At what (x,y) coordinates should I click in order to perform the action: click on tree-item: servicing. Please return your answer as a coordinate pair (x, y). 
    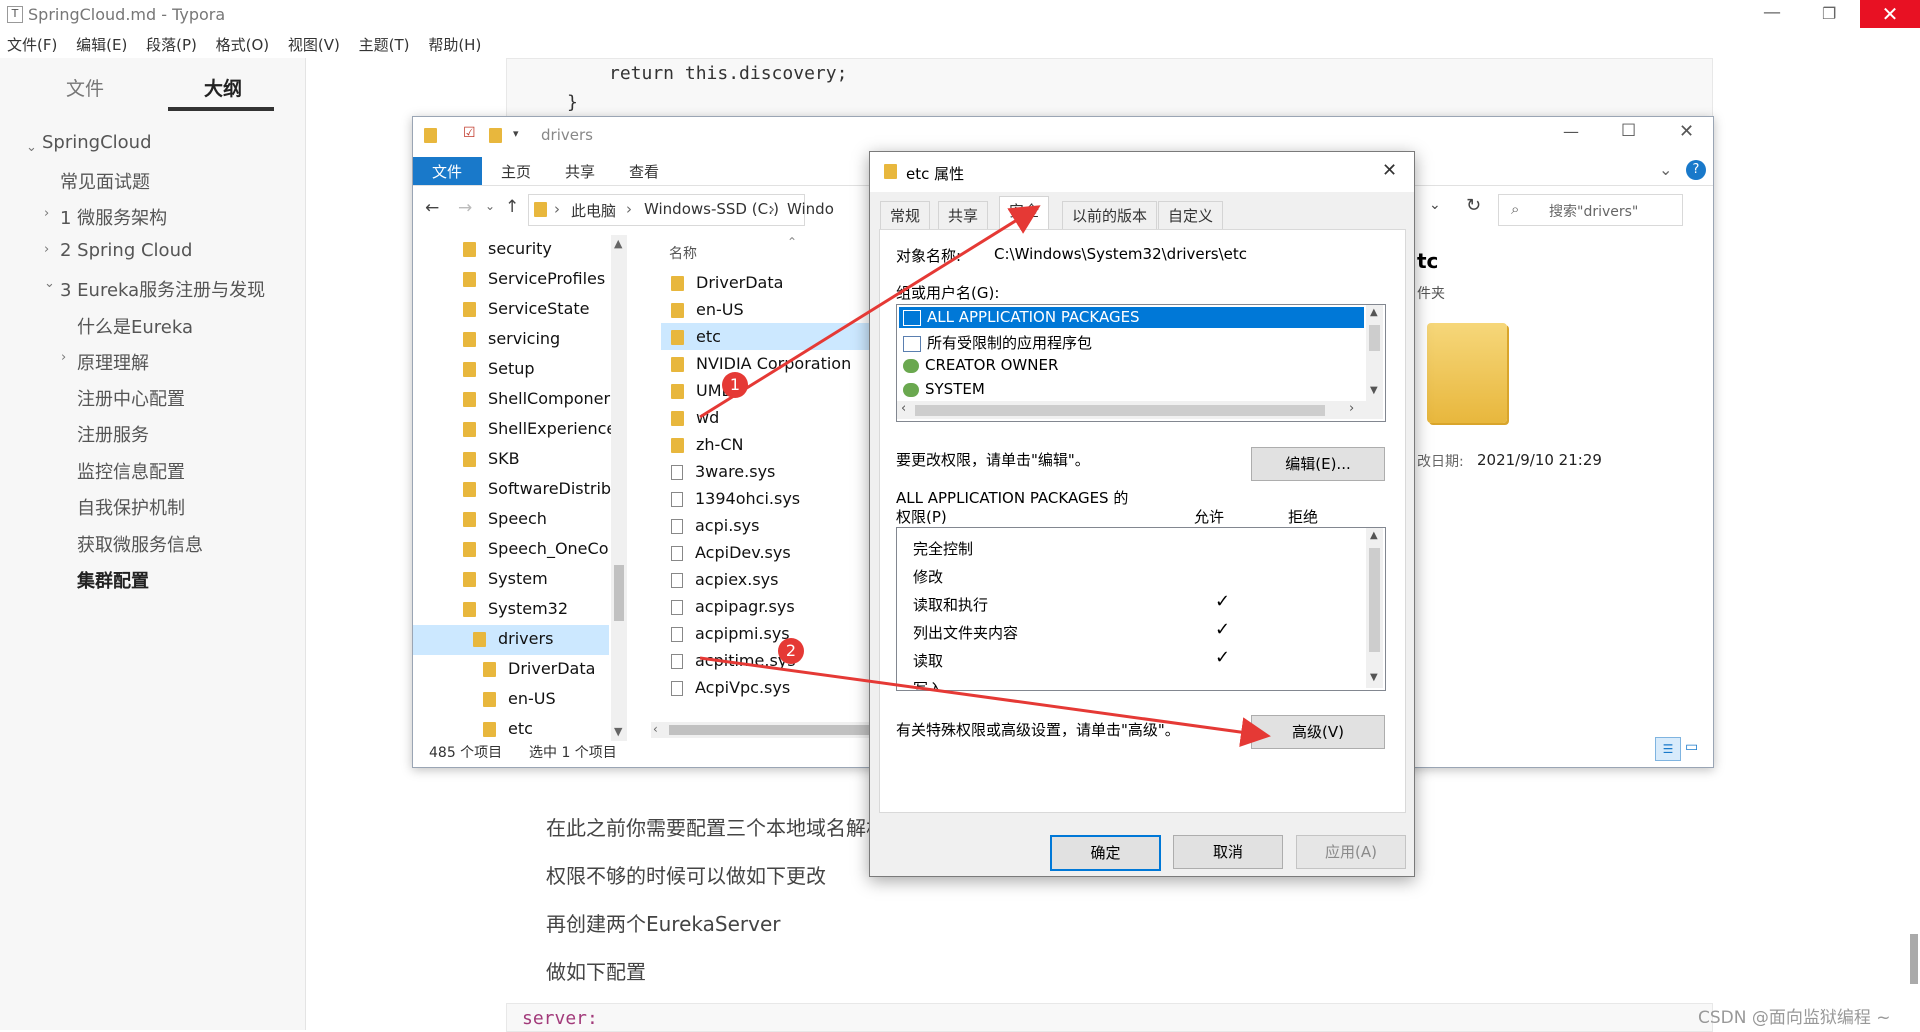
    Looking at the image, I should click on (511, 338).